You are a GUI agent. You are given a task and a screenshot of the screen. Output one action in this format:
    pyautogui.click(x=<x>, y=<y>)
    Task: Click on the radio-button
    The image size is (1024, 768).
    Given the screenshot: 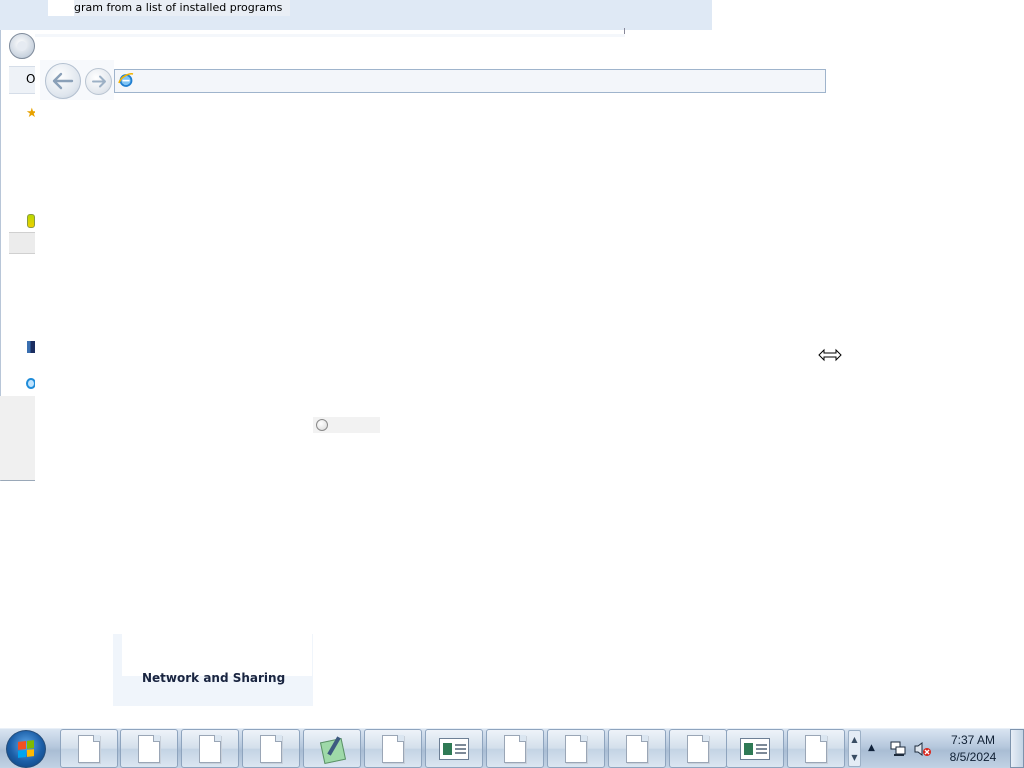 What is the action you would take?
    pyautogui.click(x=322, y=425)
    